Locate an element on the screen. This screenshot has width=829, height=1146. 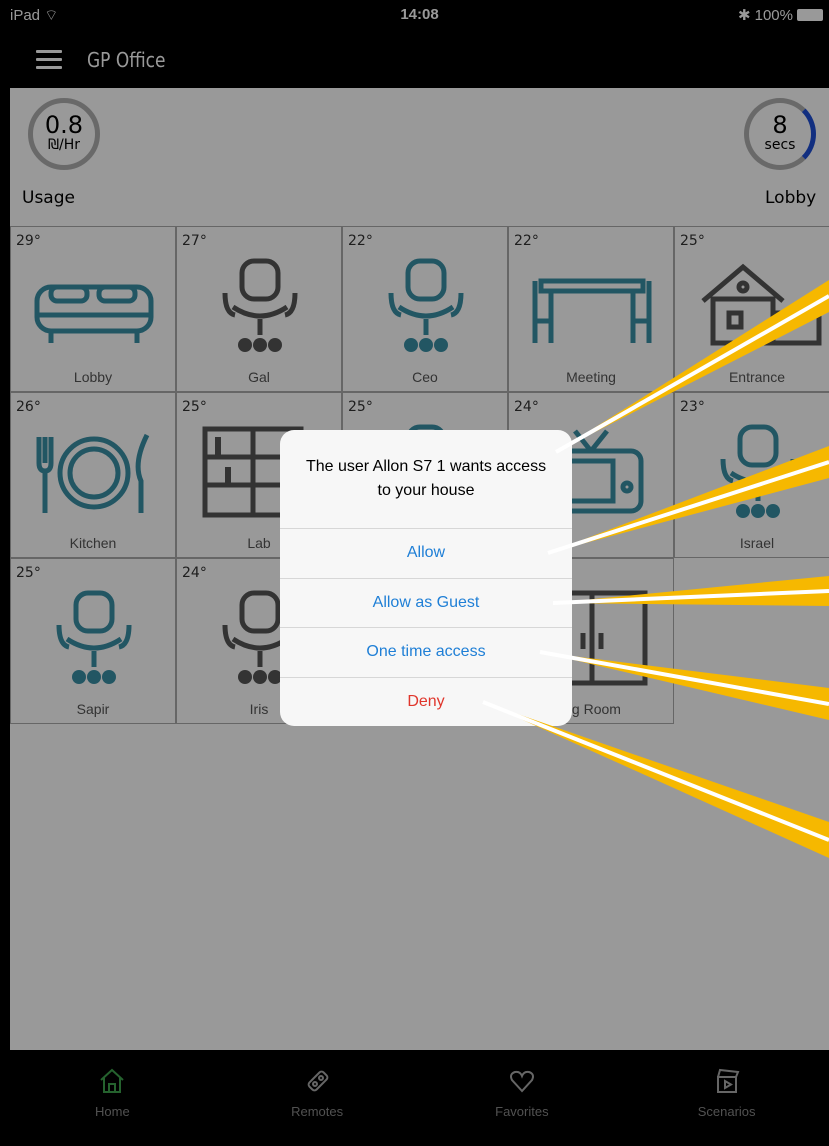
deny-button: Deny is located at coordinates (426, 701).